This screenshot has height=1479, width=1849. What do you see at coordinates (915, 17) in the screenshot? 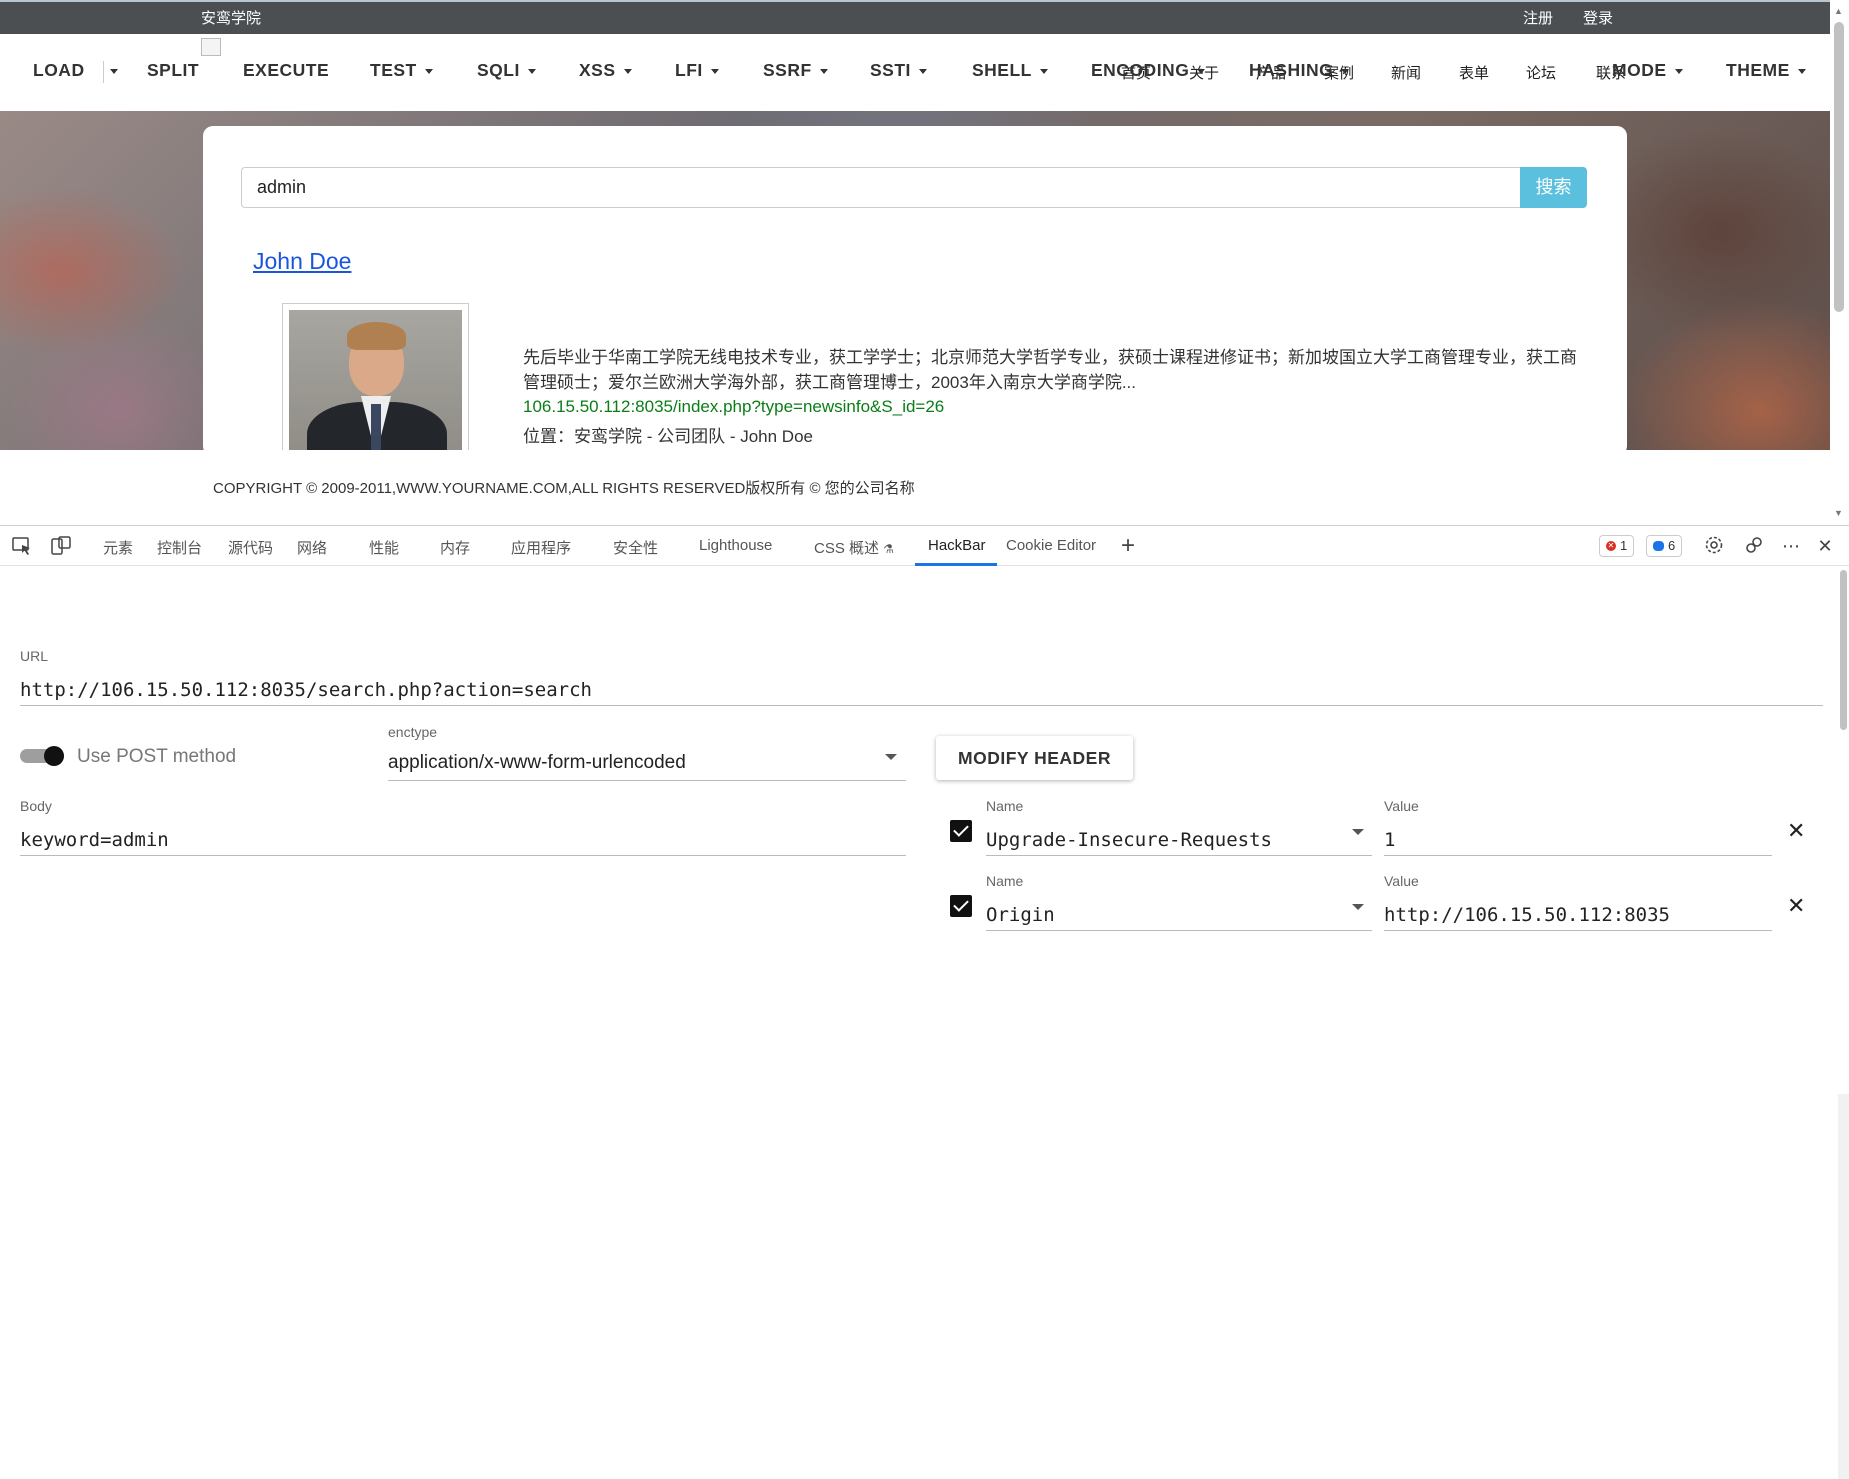
I see `top-bar` at bounding box center [915, 17].